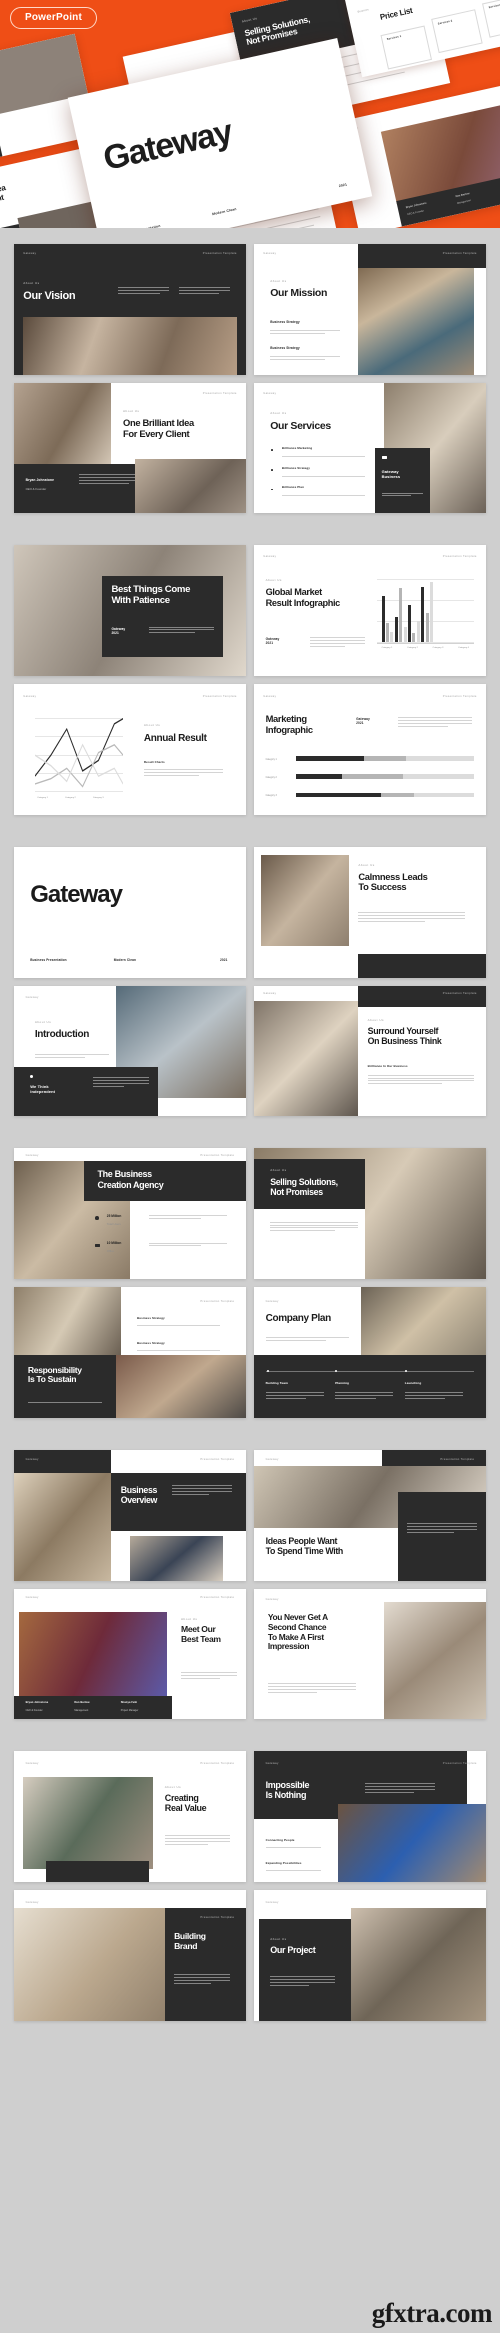 The height and width of the screenshot is (2333, 500). I want to click on slide-title: Selling Solutions, Not Promises, so click(304, 1187).